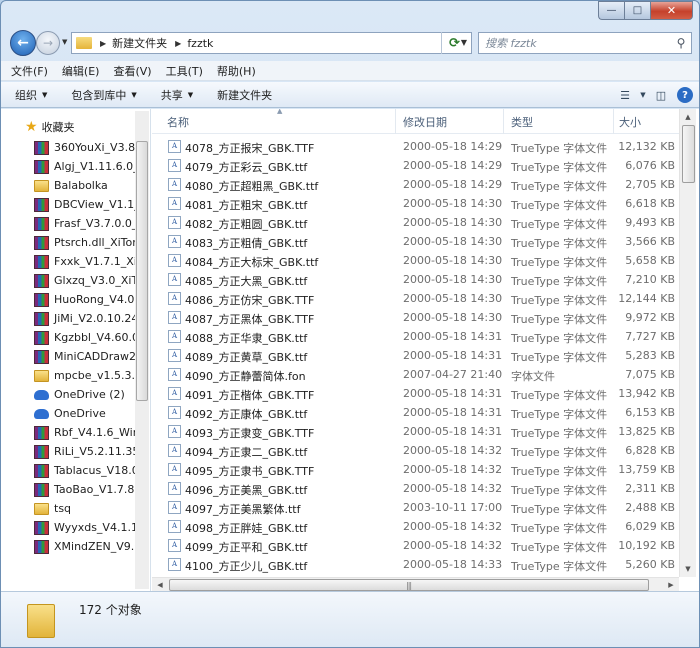 The image size is (700, 648). I want to click on nav-item: Balabolka, so click(88, 185).